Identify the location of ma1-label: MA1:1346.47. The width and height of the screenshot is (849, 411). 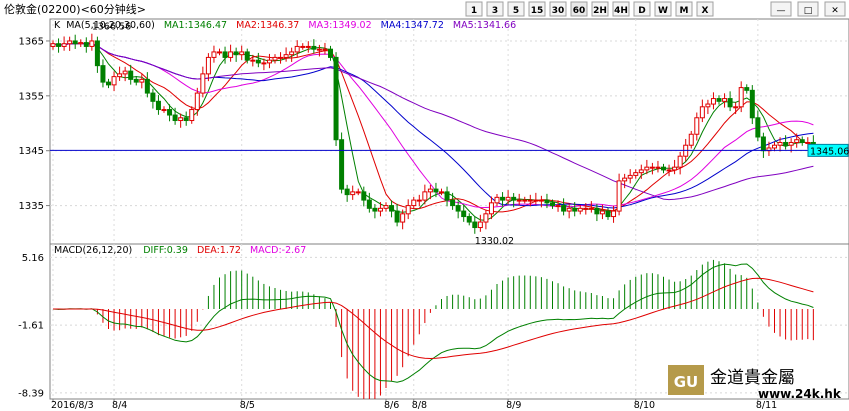
(195, 25).